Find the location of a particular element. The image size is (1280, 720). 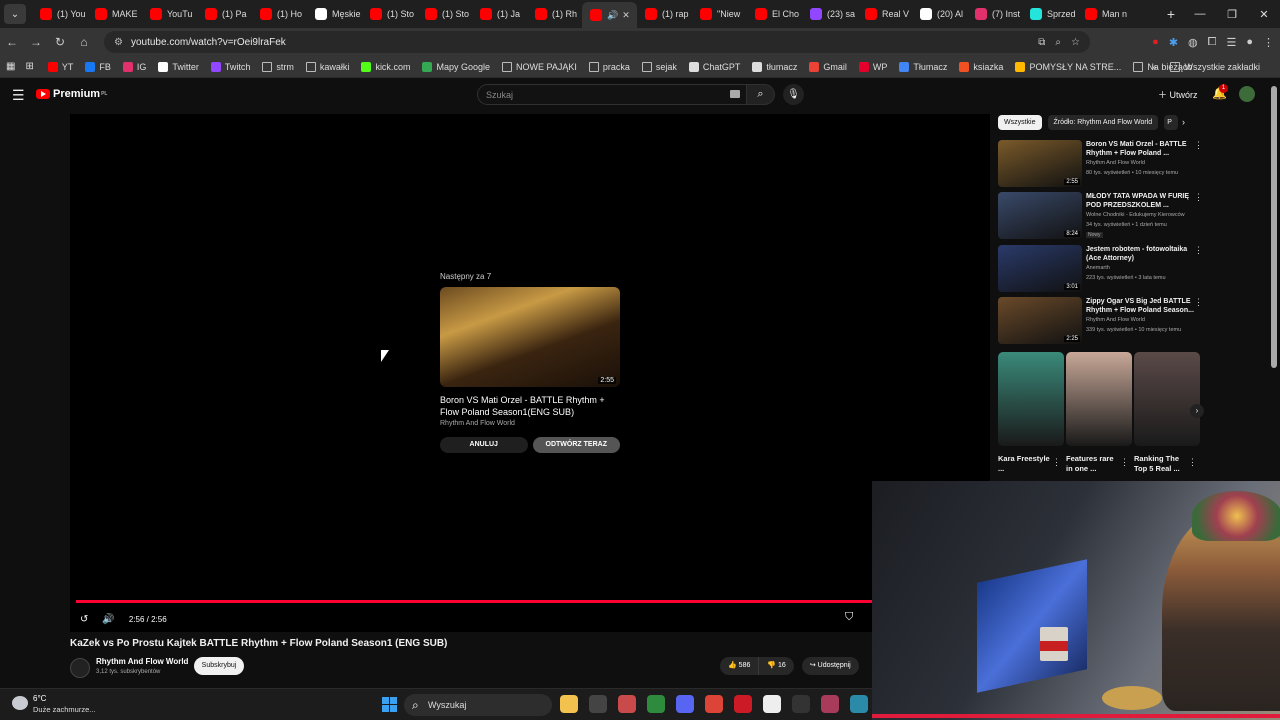

weather-cloud-icon is located at coordinates (20, 703).